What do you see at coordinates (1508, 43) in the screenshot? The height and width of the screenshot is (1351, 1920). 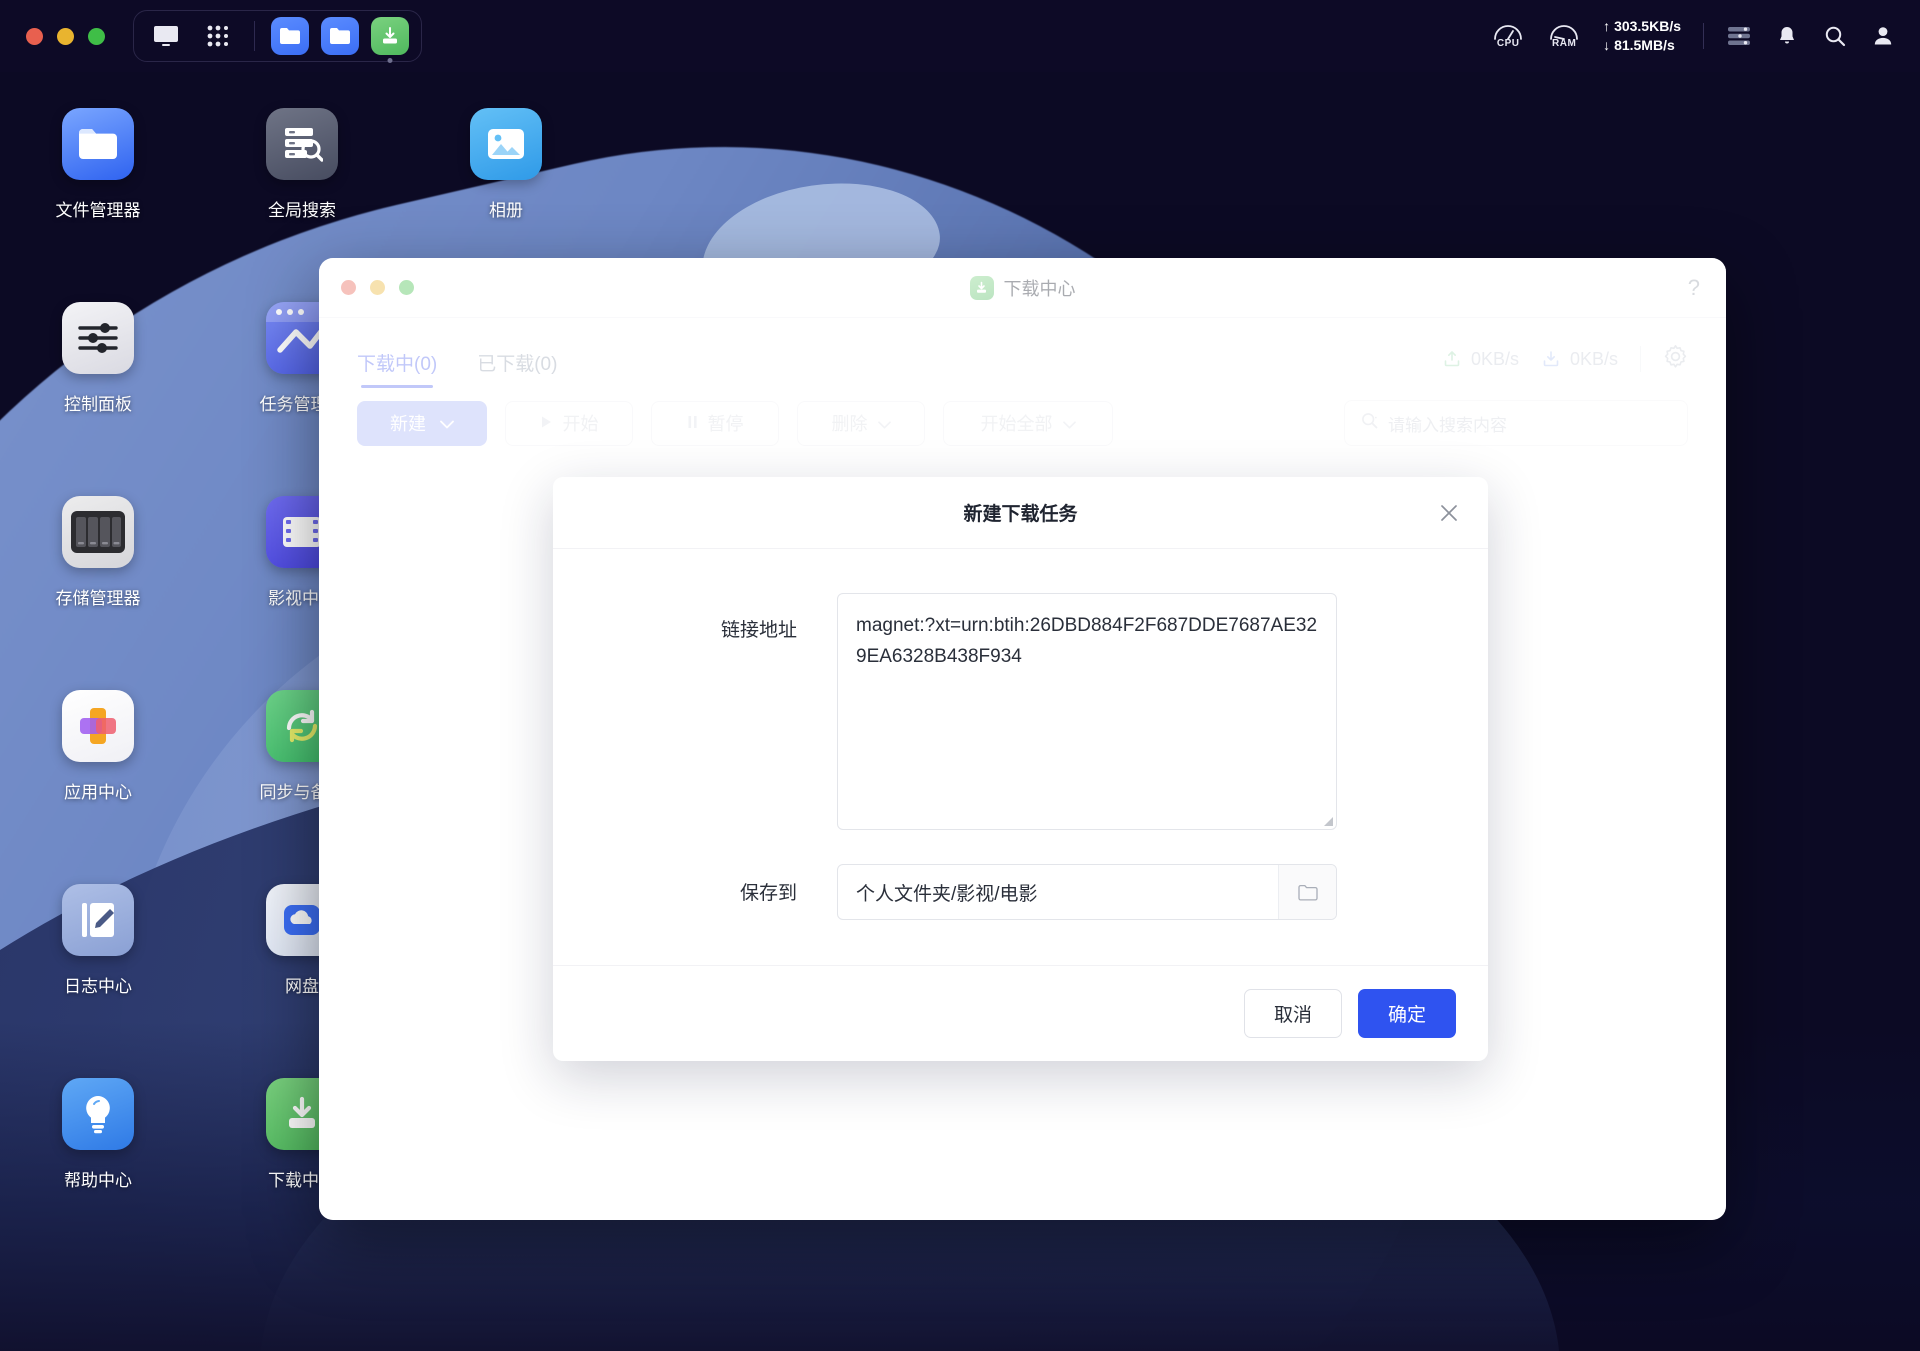 I see `cpu-label: CPU` at bounding box center [1508, 43].